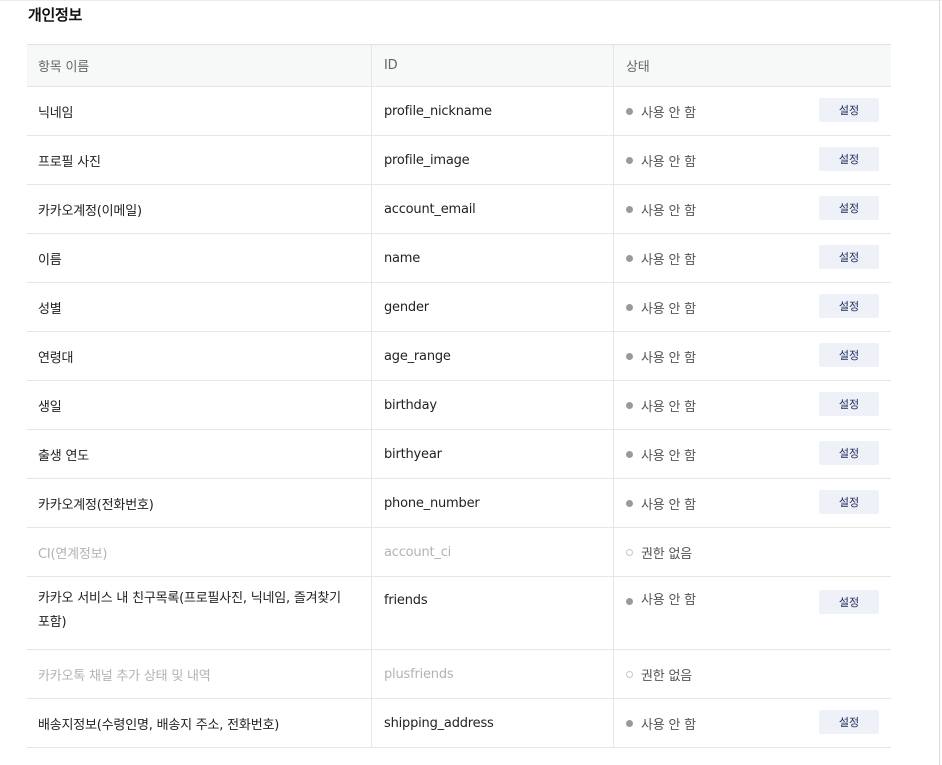 This screenshot has height=765, width=942. What do you see at coordinates (493, 209) in the screenshot?
I see `item-id: account_email` at bounding box center [493, 209].